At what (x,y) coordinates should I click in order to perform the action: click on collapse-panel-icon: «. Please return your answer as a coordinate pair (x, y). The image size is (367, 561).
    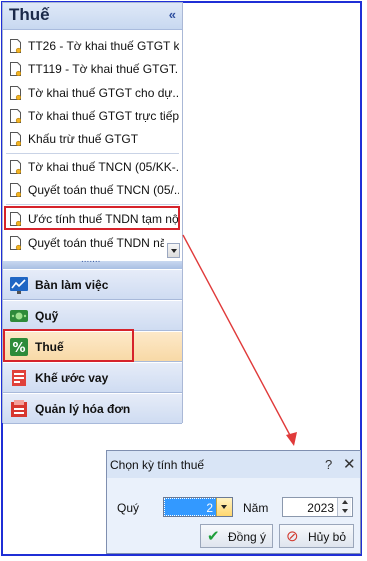
    Looking at the image, I should click on (172, 14).